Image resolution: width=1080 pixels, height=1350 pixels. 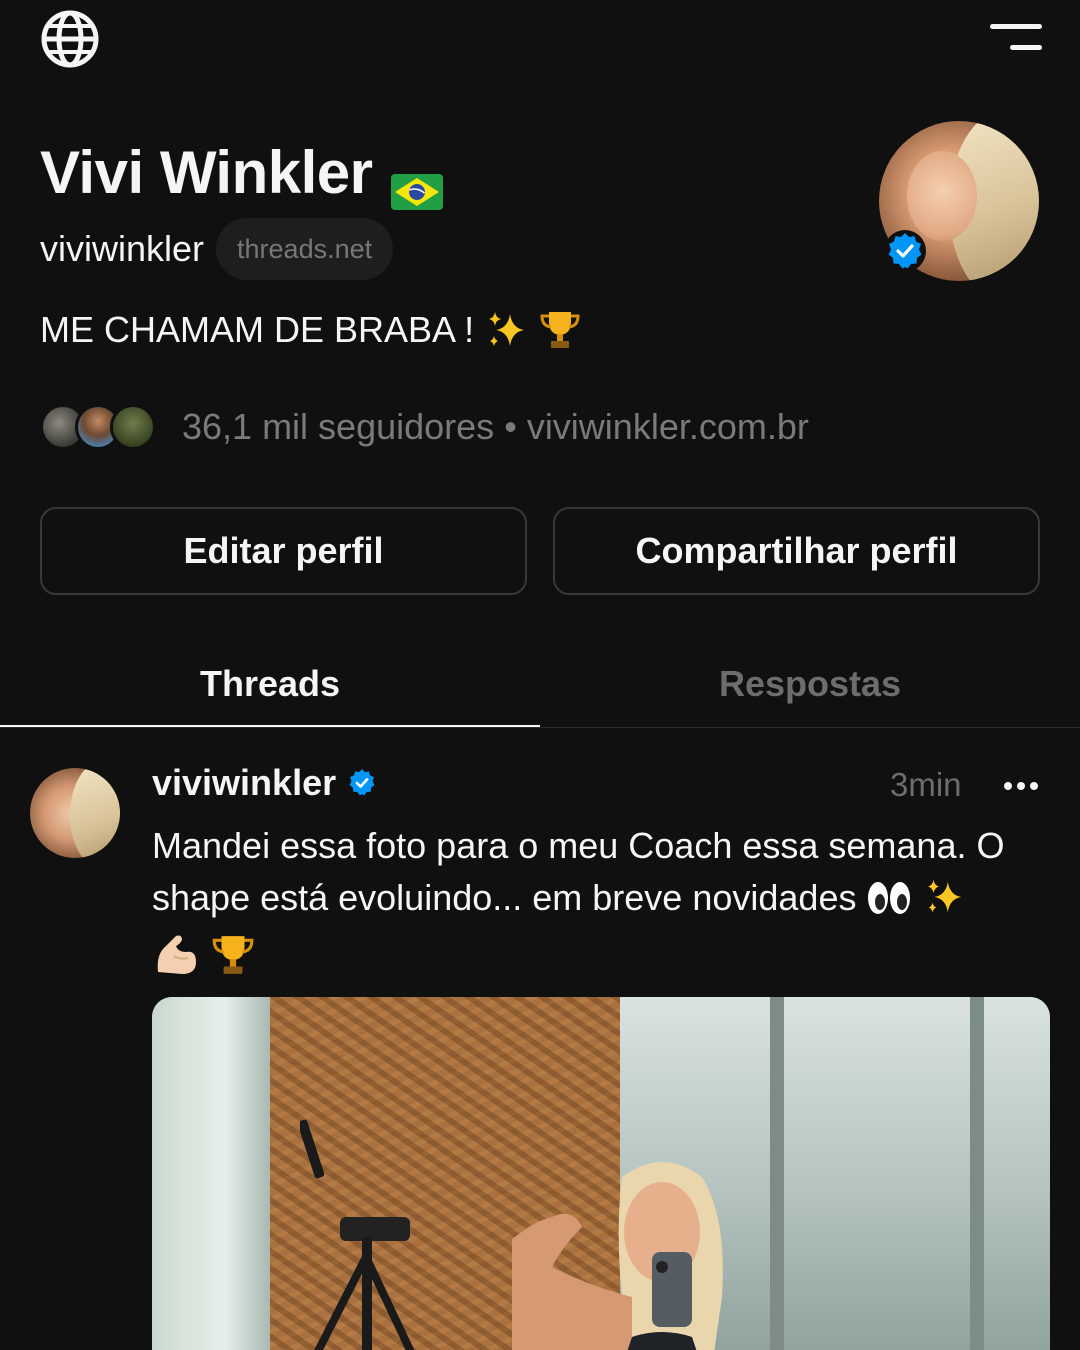 I want to click on profile-display-name: Vivi Winkler, so click(x=241, y=174).